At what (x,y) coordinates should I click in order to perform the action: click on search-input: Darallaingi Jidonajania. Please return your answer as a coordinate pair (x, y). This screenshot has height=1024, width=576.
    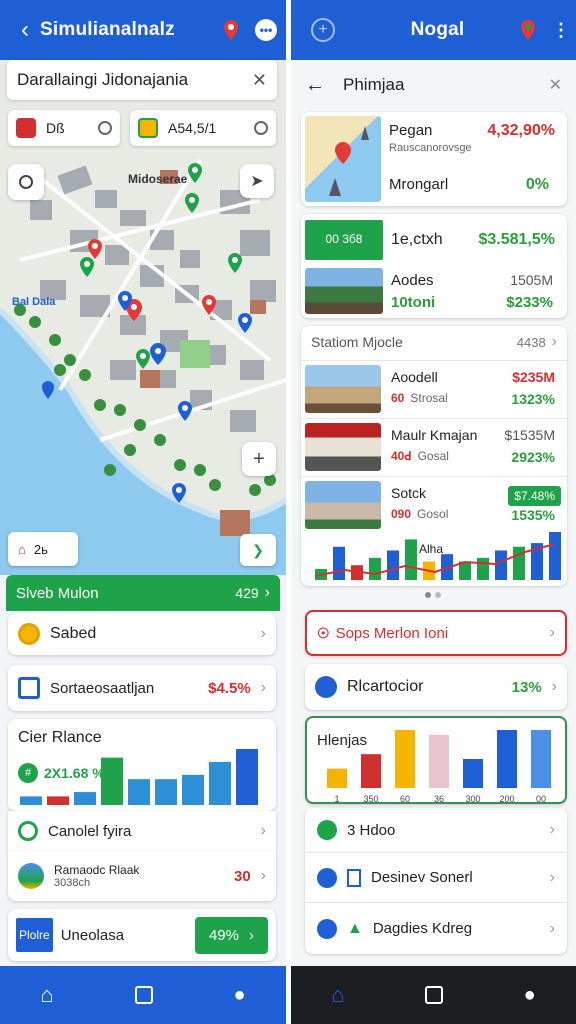
    Looking at the image, I should click on (134, 80).